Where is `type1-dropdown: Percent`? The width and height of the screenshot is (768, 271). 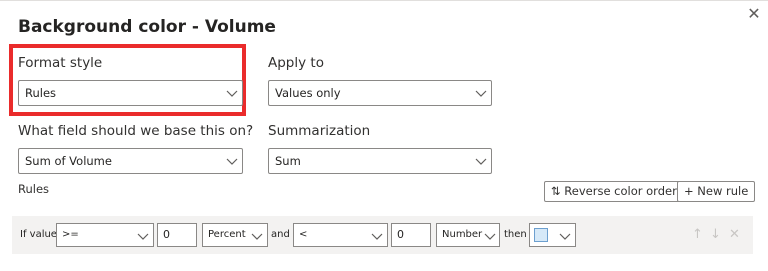
type1-dropdown: Percent is located at coordinates (235, 235).